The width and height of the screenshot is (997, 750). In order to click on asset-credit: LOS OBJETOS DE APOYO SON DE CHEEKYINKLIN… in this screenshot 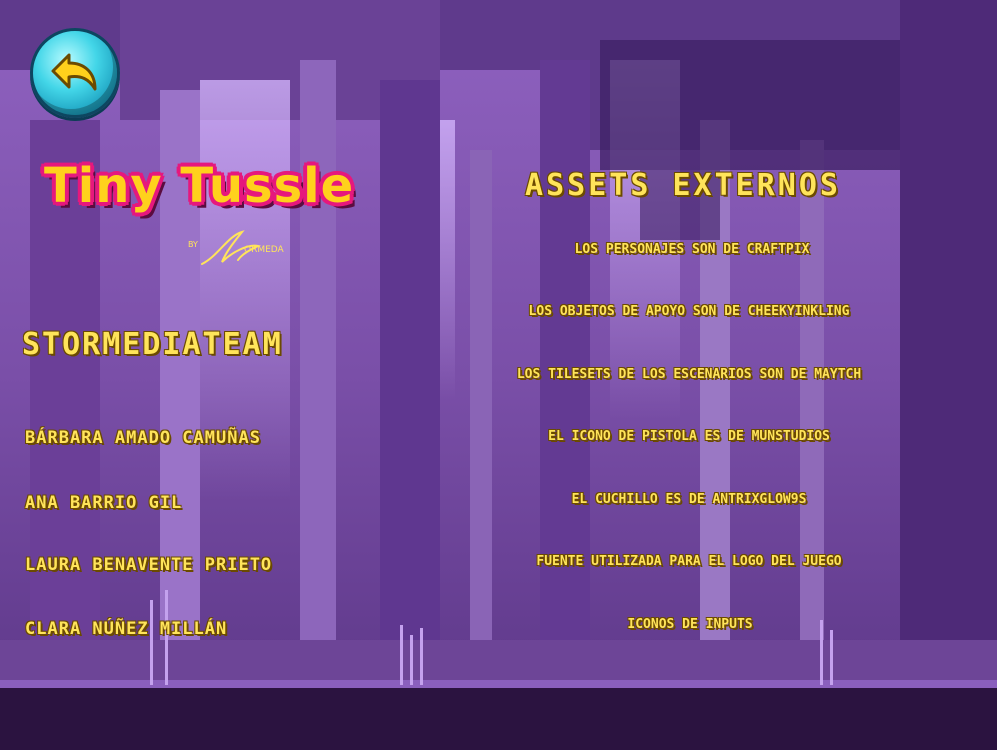, I will do `click(689, 311)`.